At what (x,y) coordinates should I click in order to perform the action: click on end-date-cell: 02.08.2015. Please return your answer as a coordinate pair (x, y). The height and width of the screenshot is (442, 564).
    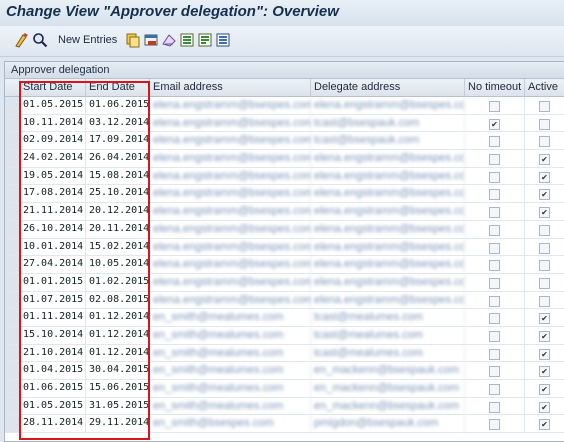
    Looking at the image, I should click on (118, 300).